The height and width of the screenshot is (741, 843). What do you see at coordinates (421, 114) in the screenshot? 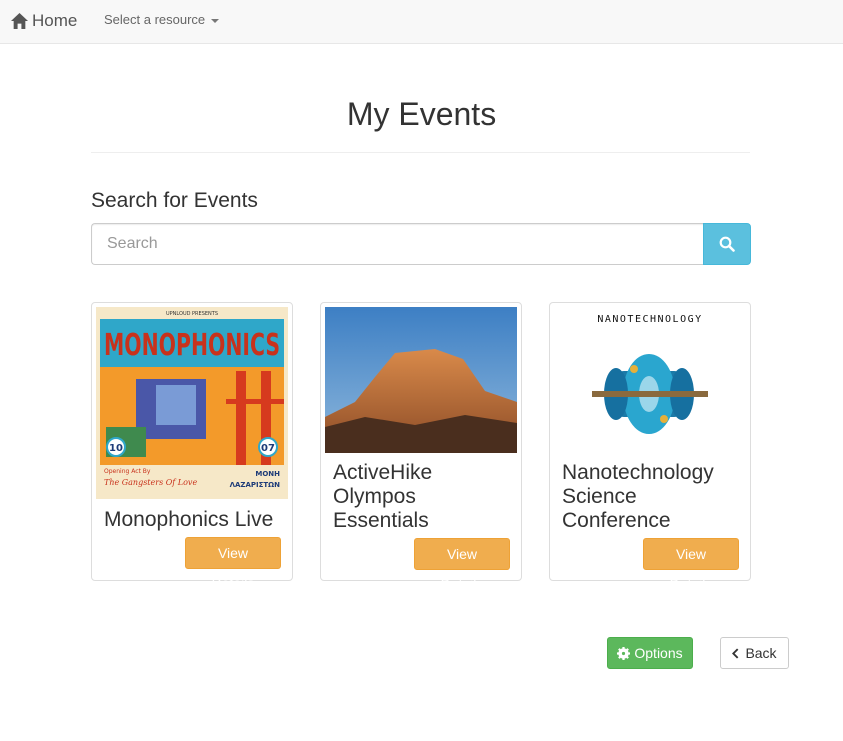
I see `page-title: My Events` at bounding box center [421, 114].